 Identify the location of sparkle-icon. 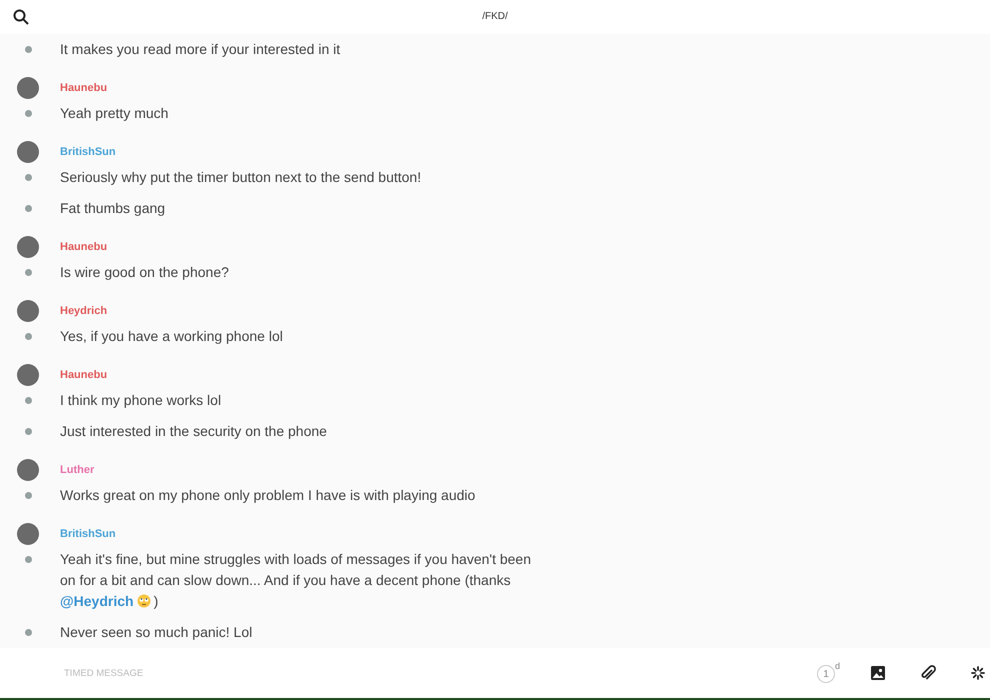
(978, 673).